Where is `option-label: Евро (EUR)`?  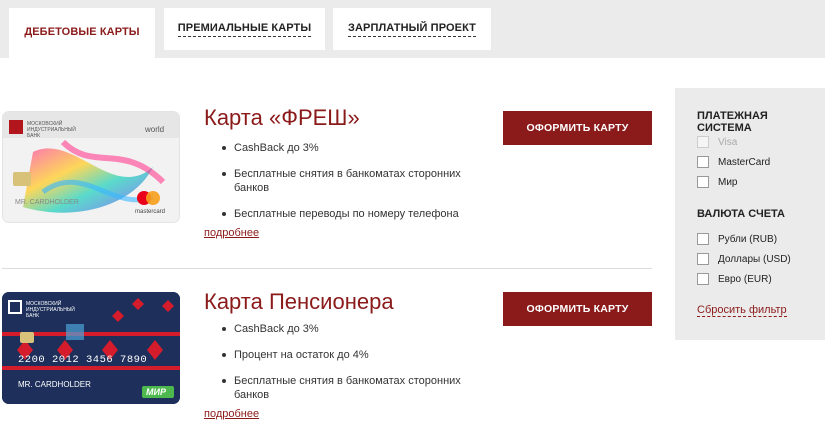
option-label: Евро (EUR) is located at coordinates (745, 279).